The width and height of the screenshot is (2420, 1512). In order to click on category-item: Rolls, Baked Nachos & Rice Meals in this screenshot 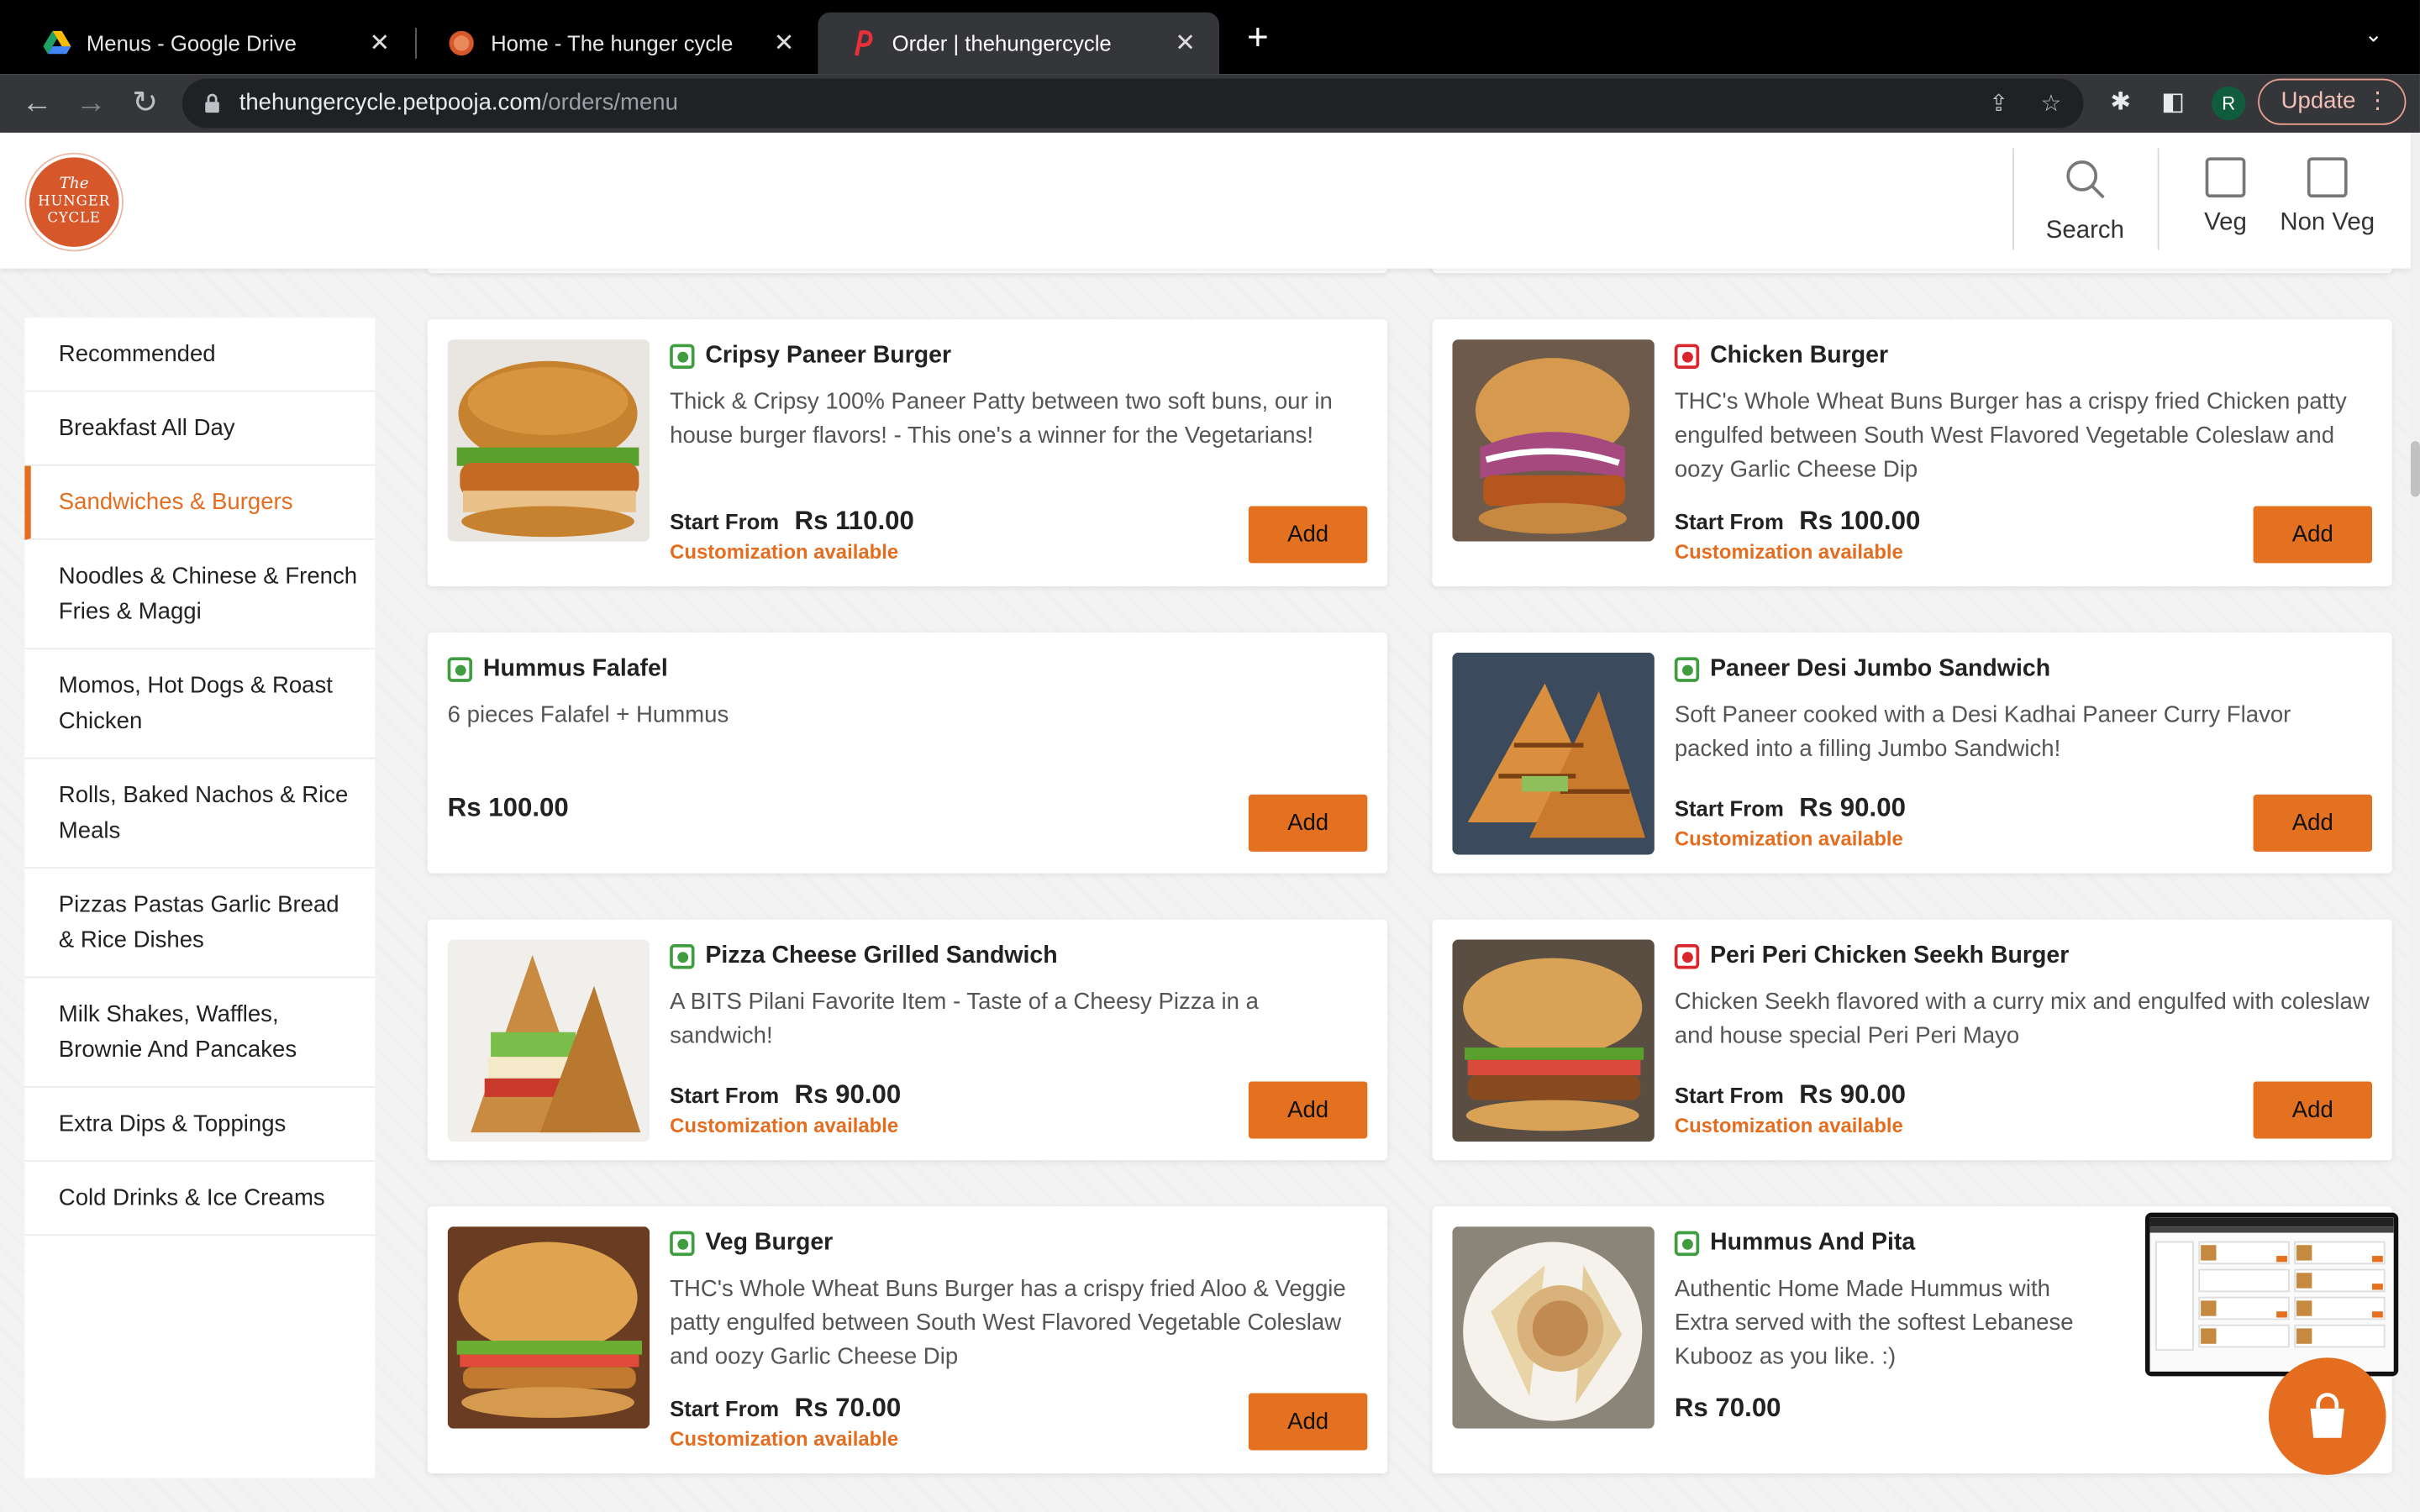, I will do `click(200, 814)`.